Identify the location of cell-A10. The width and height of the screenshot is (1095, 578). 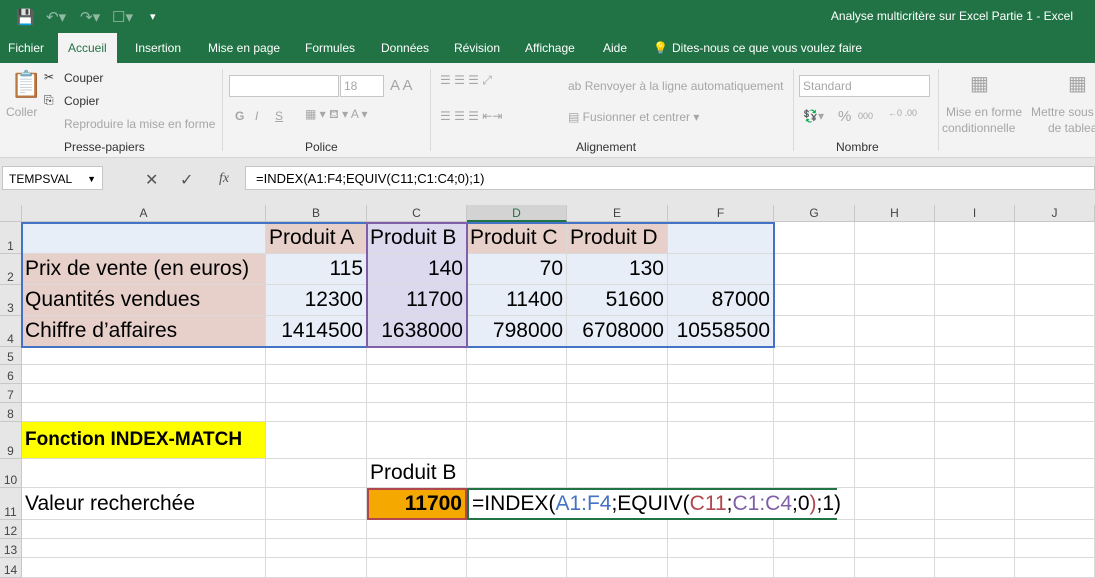
(144, 473).